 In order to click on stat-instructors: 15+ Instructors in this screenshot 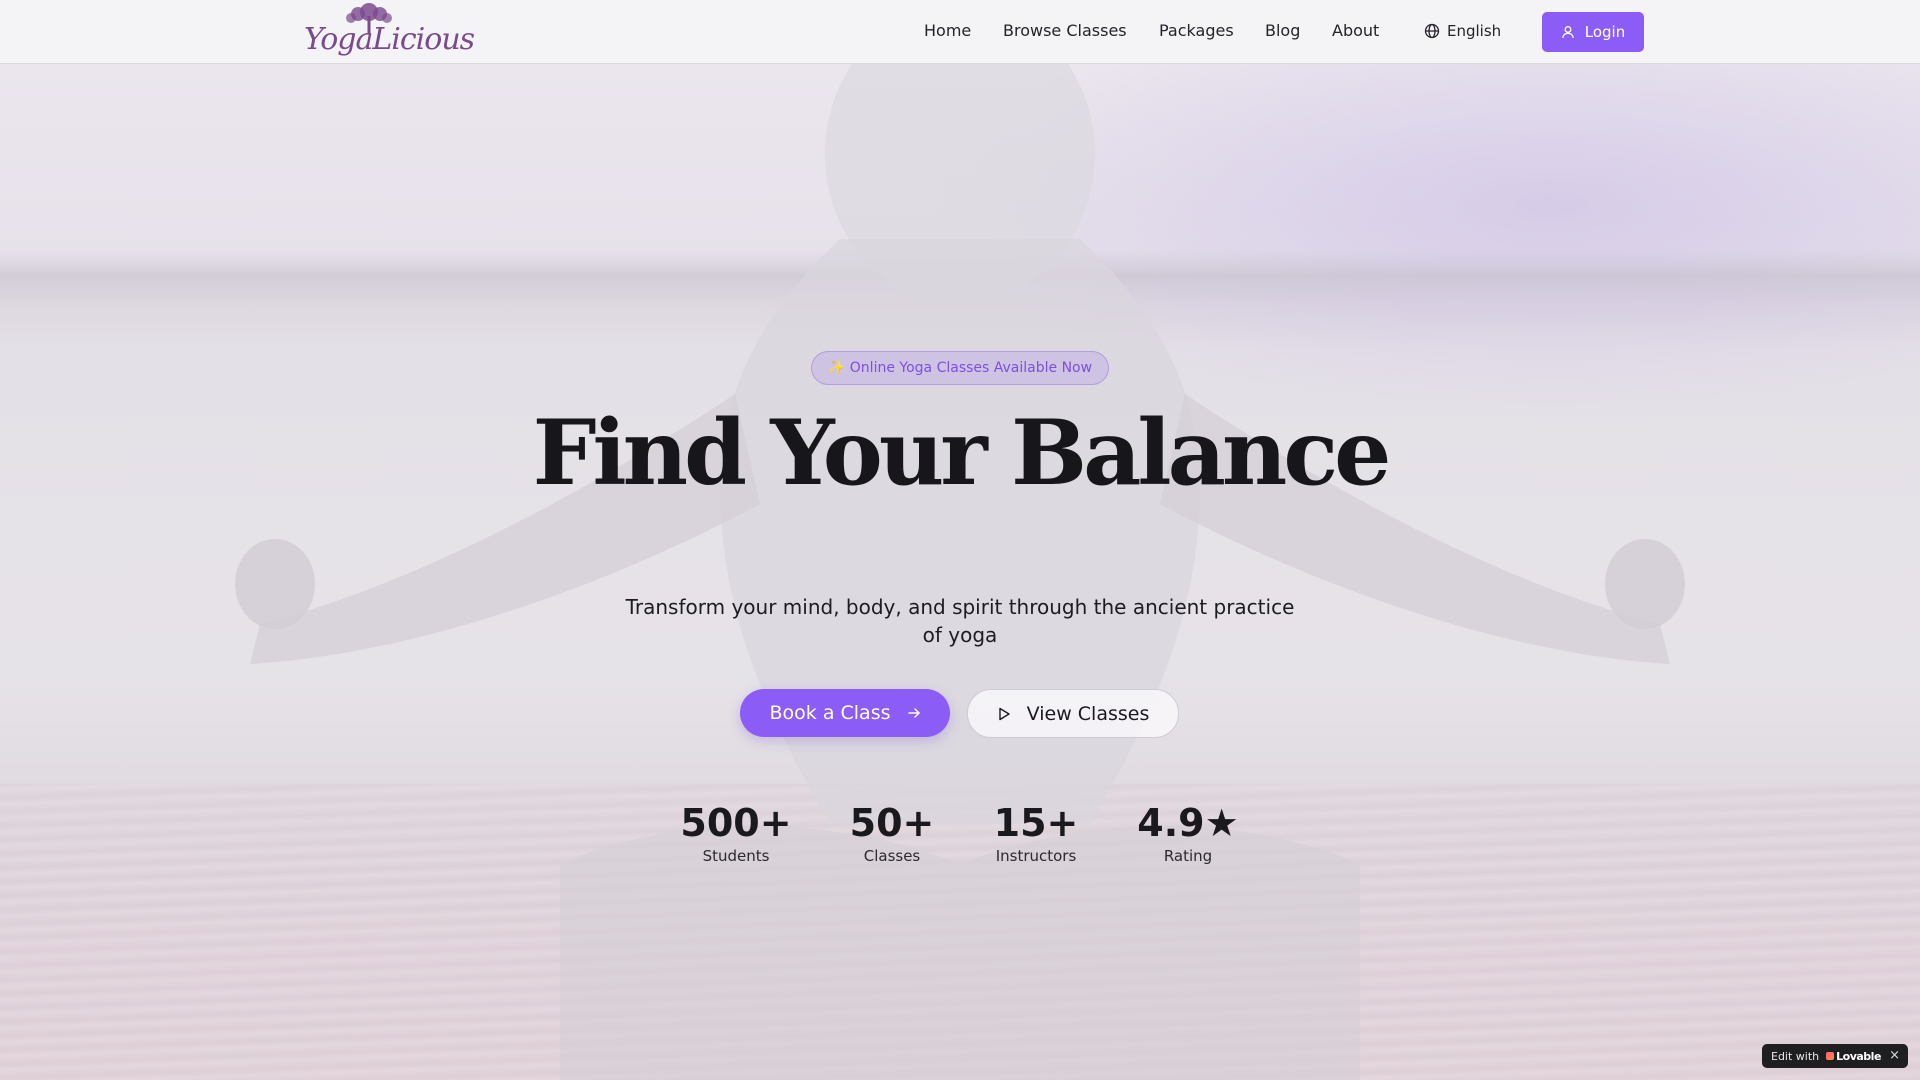, I will do `click(1036, 832)`.